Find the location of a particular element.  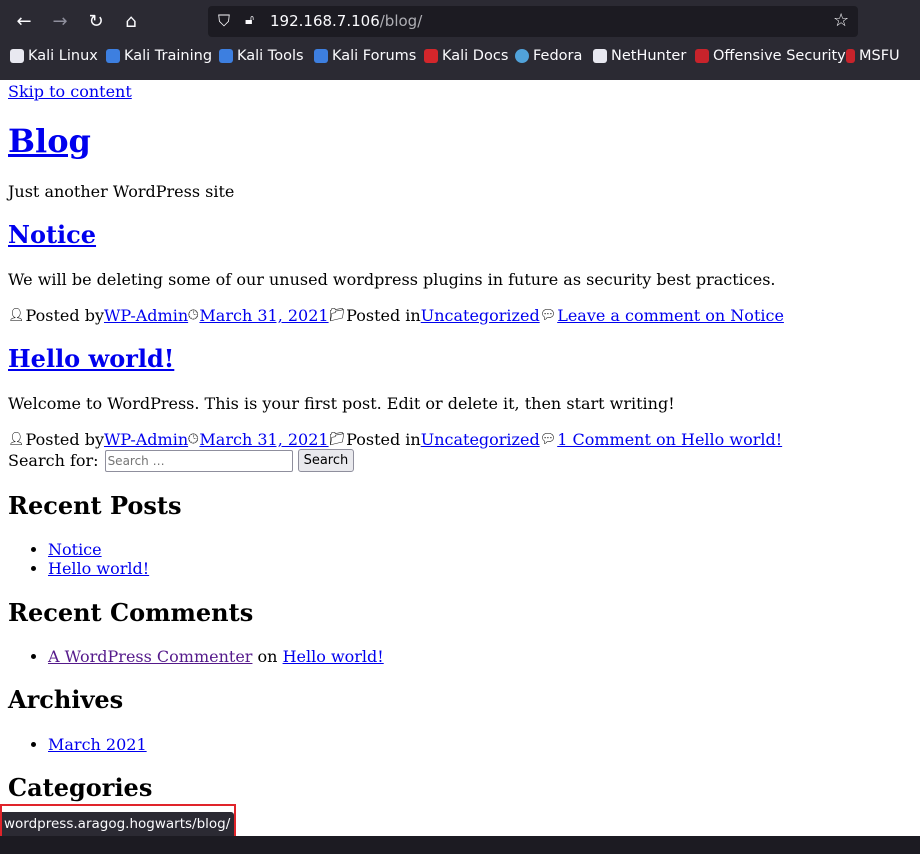

kali-logo-icon is located at coordinates (17, 56).